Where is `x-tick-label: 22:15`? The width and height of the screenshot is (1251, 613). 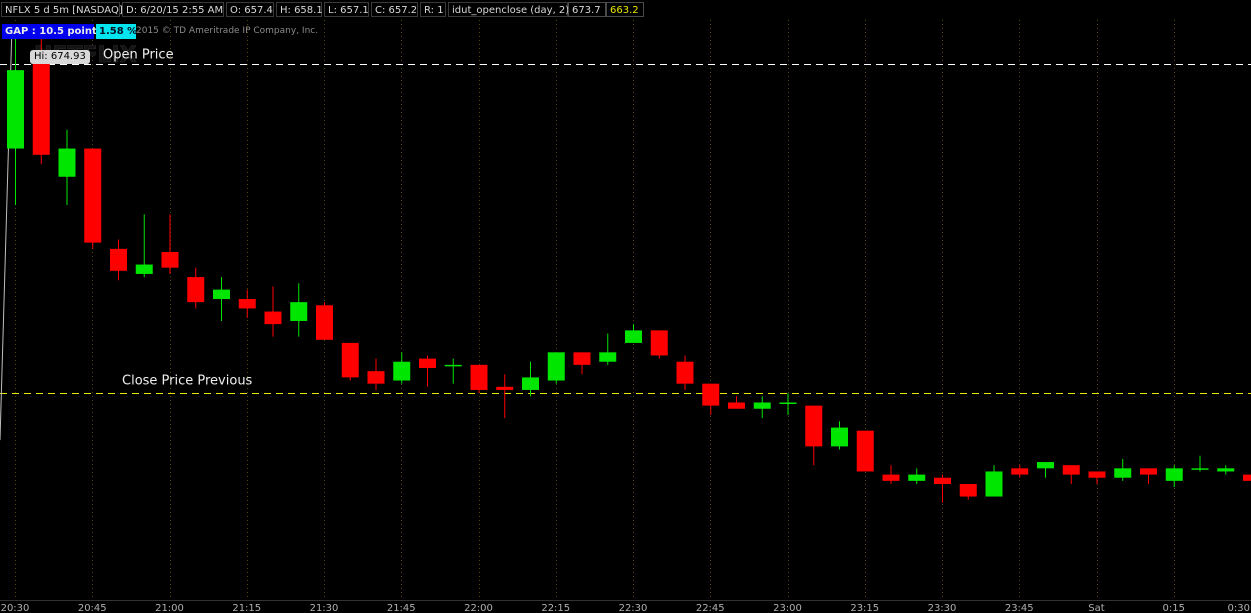
x-tick-label: 22:15 is located at coordinates (555, 608).